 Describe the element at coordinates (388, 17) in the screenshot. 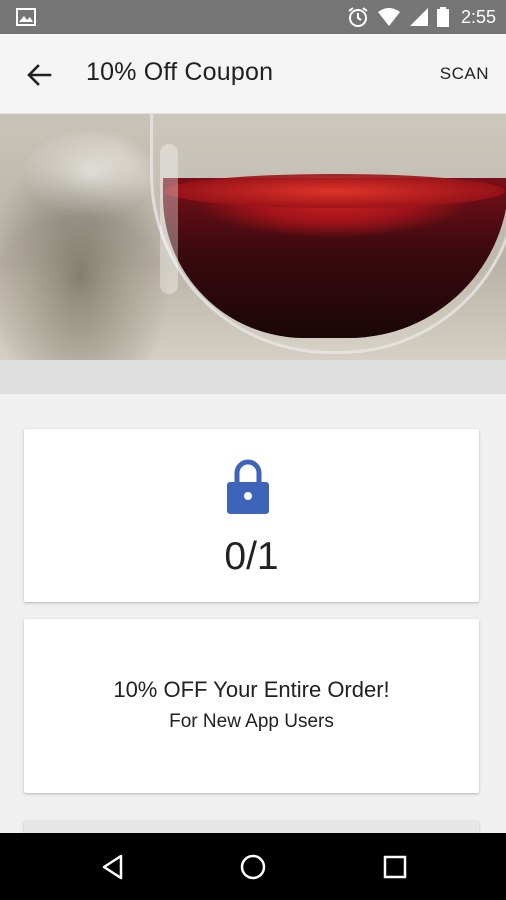

I see `wifi-icon` at that location.